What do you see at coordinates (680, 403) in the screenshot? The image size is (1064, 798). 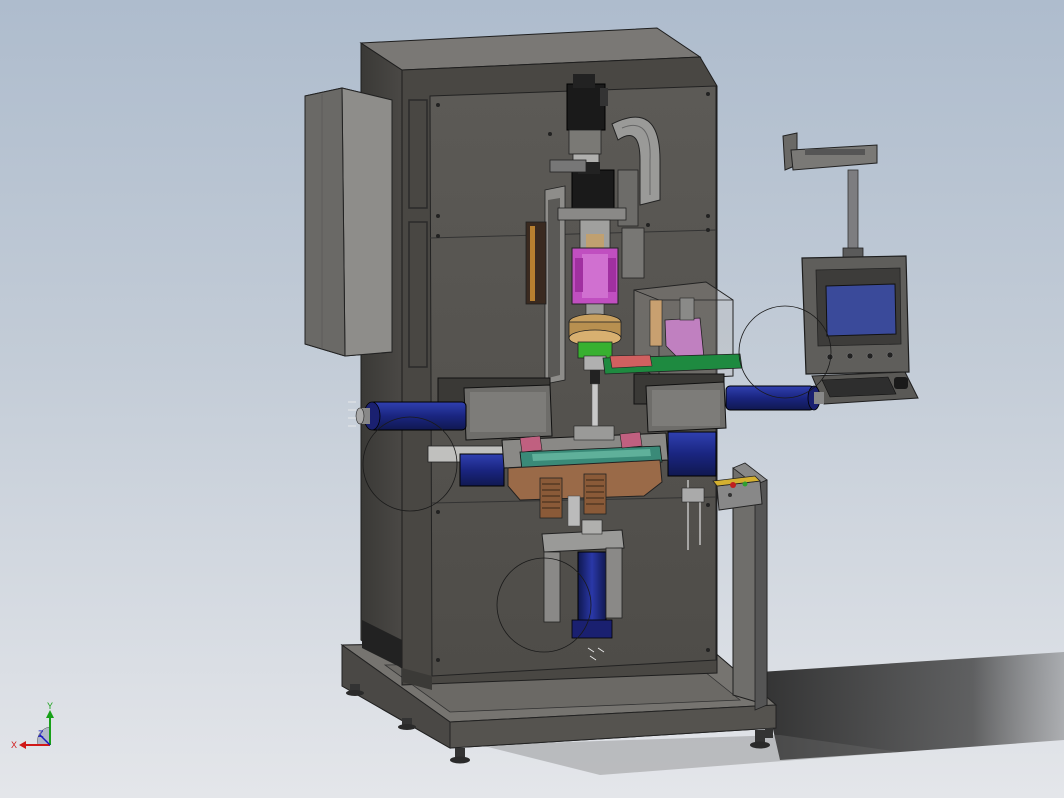 I see `right-cylinder-housing` at bounding box center [680, 403].